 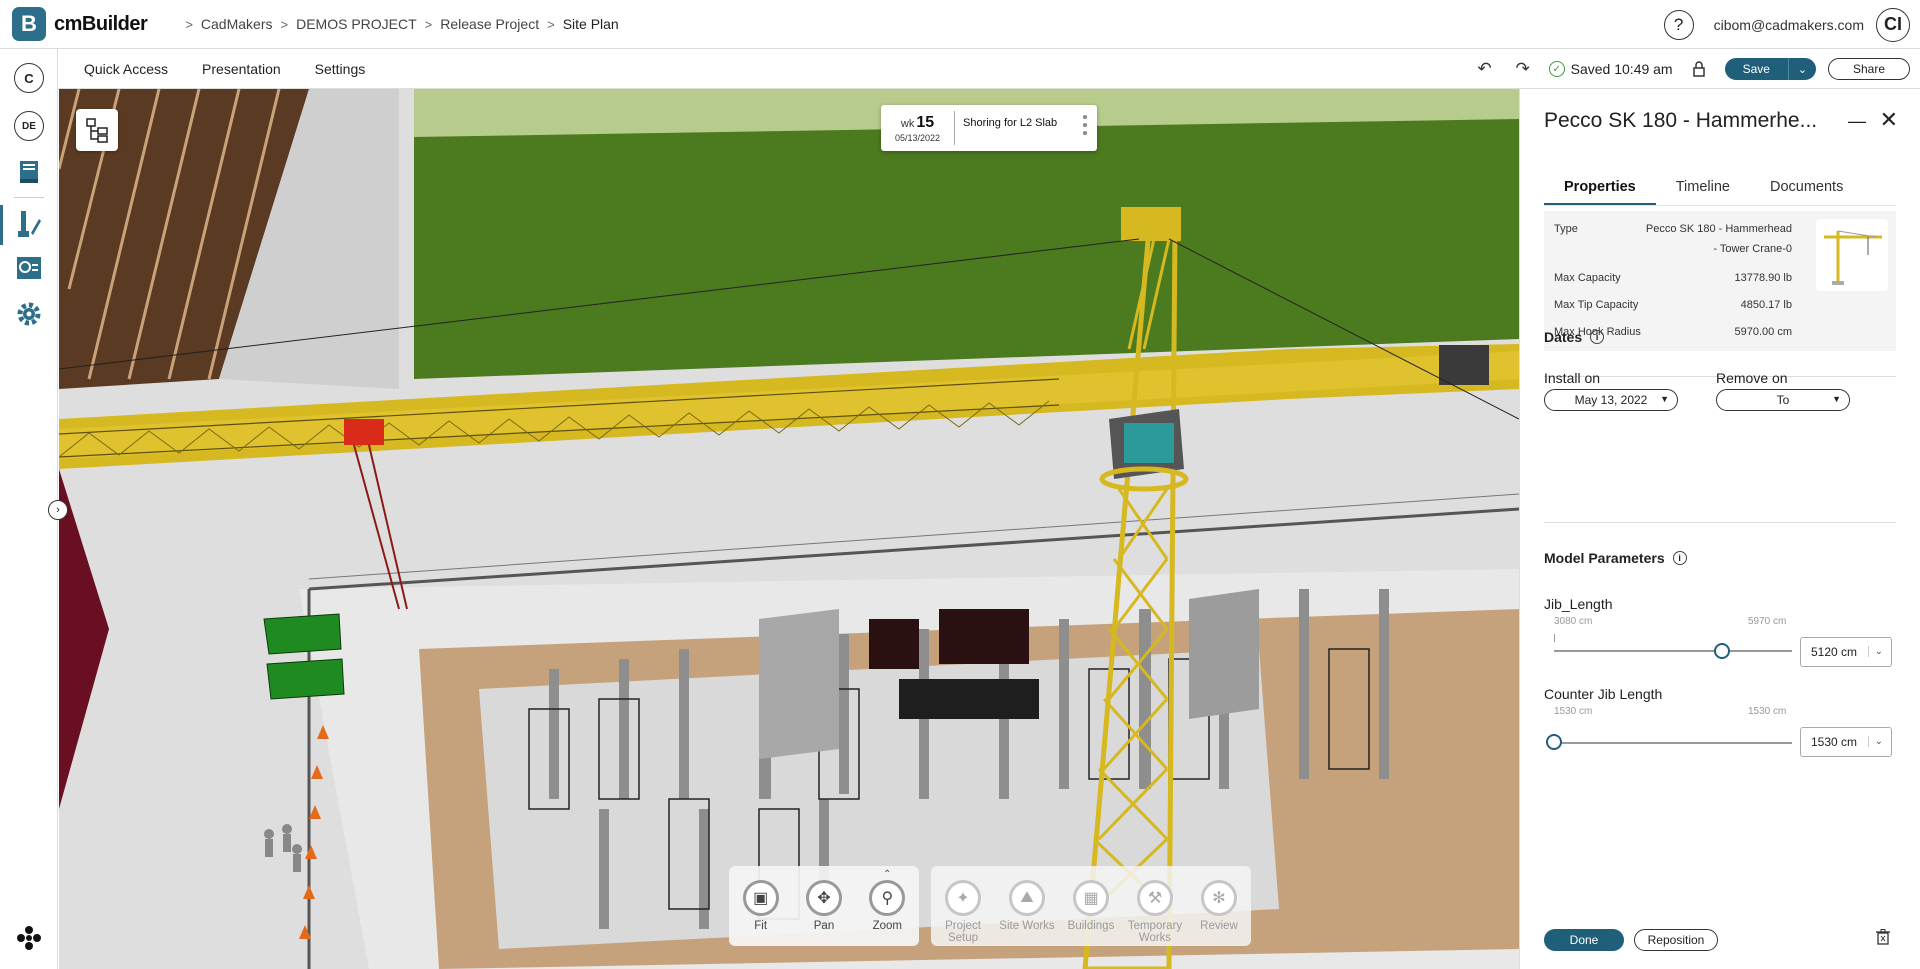 I want to click on project-setup-tool: ✦ Project Setup, so click(x=963, y=913).